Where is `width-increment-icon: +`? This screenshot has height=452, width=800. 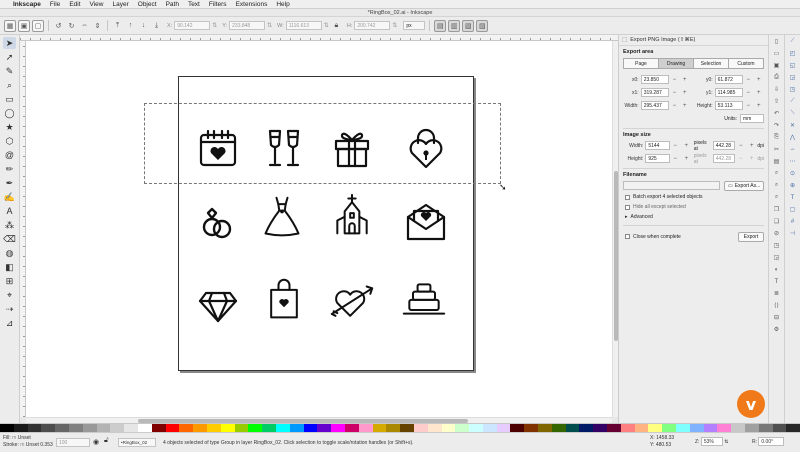 width-increment-icon: + is located at coordinates (685, 106).